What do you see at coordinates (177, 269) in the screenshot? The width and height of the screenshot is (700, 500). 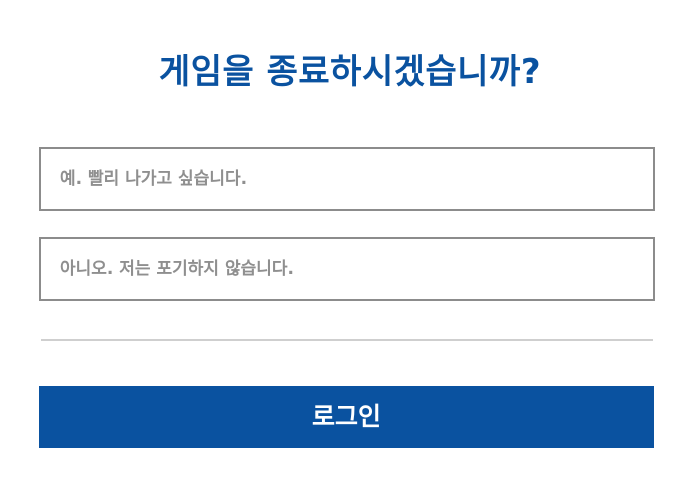 I see `option-no-label: 아니오. 저는 포기하지 않습니다.` at bounding box center [177, 269].